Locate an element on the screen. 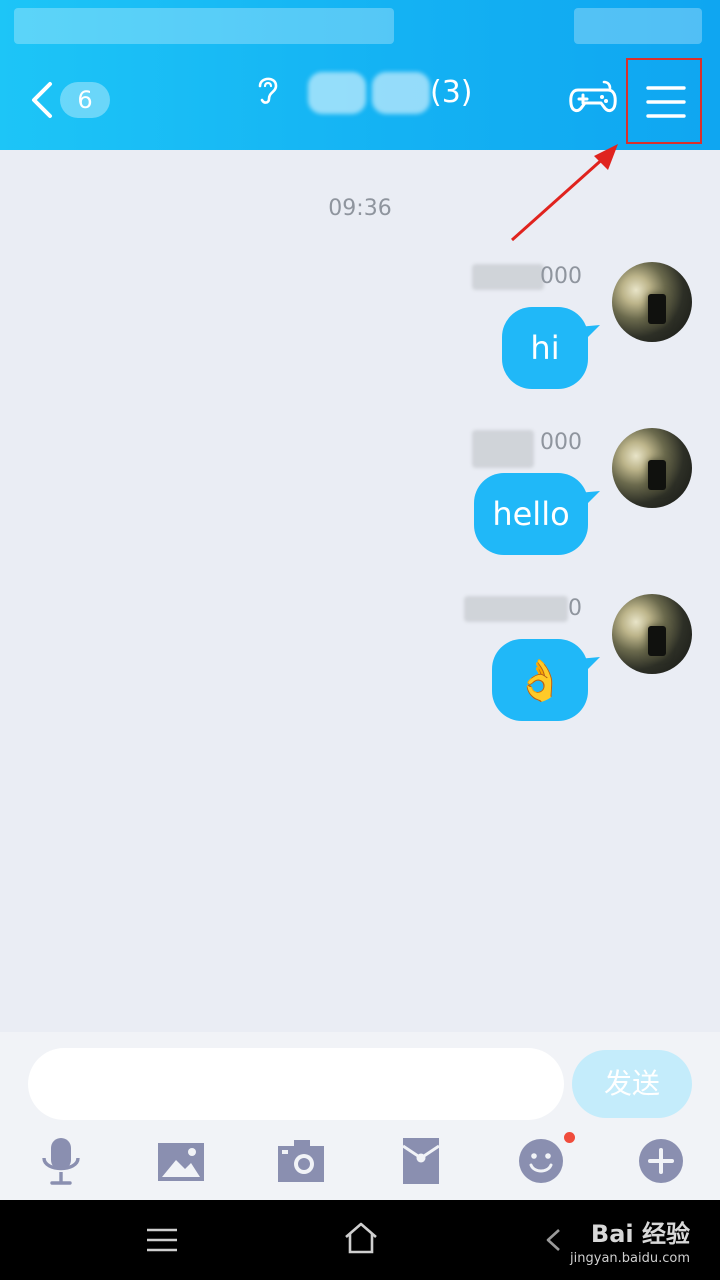 The image size is (720, 1280). baidu-jingyan-watermark: Bai 经验 jingyan.baidu.com is located at coordinates (630, 1243).